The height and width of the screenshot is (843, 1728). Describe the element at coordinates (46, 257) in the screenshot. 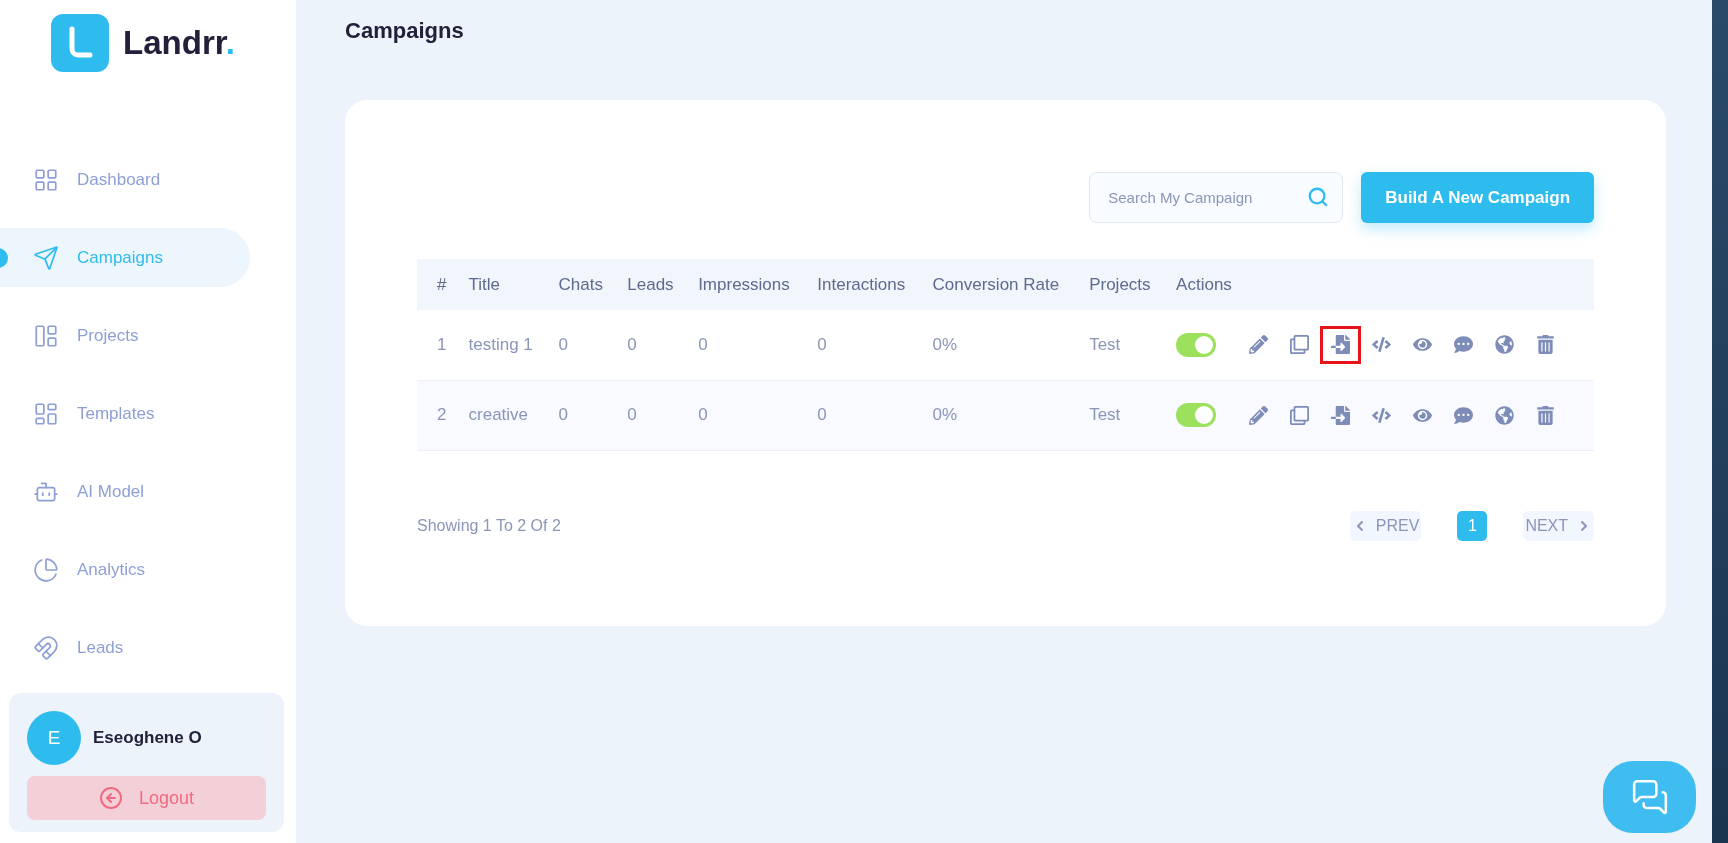

I see `paper-plane-icon` at that location.